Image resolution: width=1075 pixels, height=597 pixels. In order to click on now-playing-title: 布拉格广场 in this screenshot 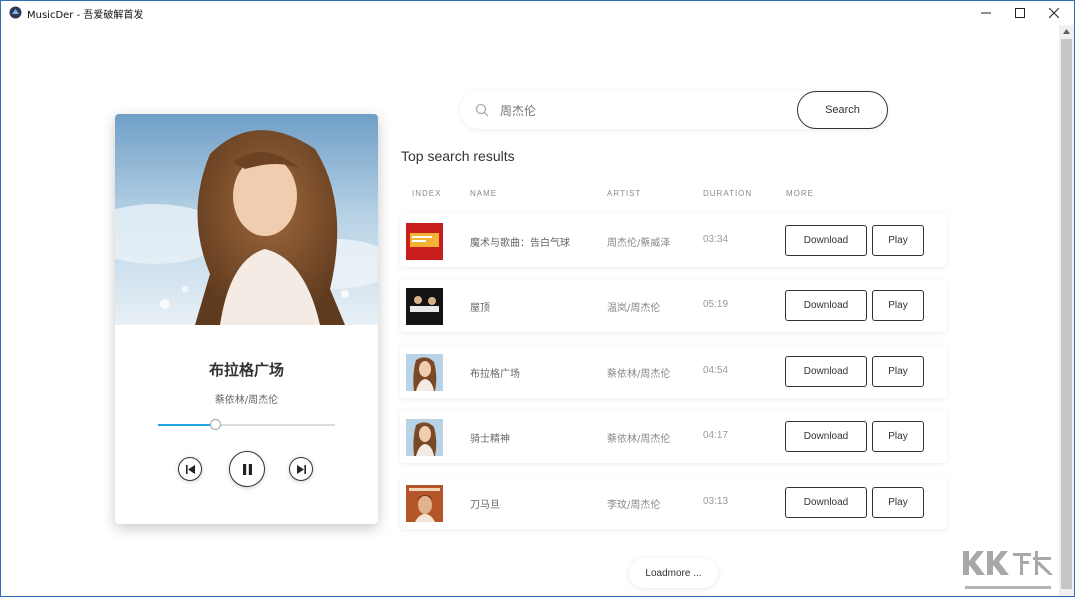, I will do `click(246, 370)`.